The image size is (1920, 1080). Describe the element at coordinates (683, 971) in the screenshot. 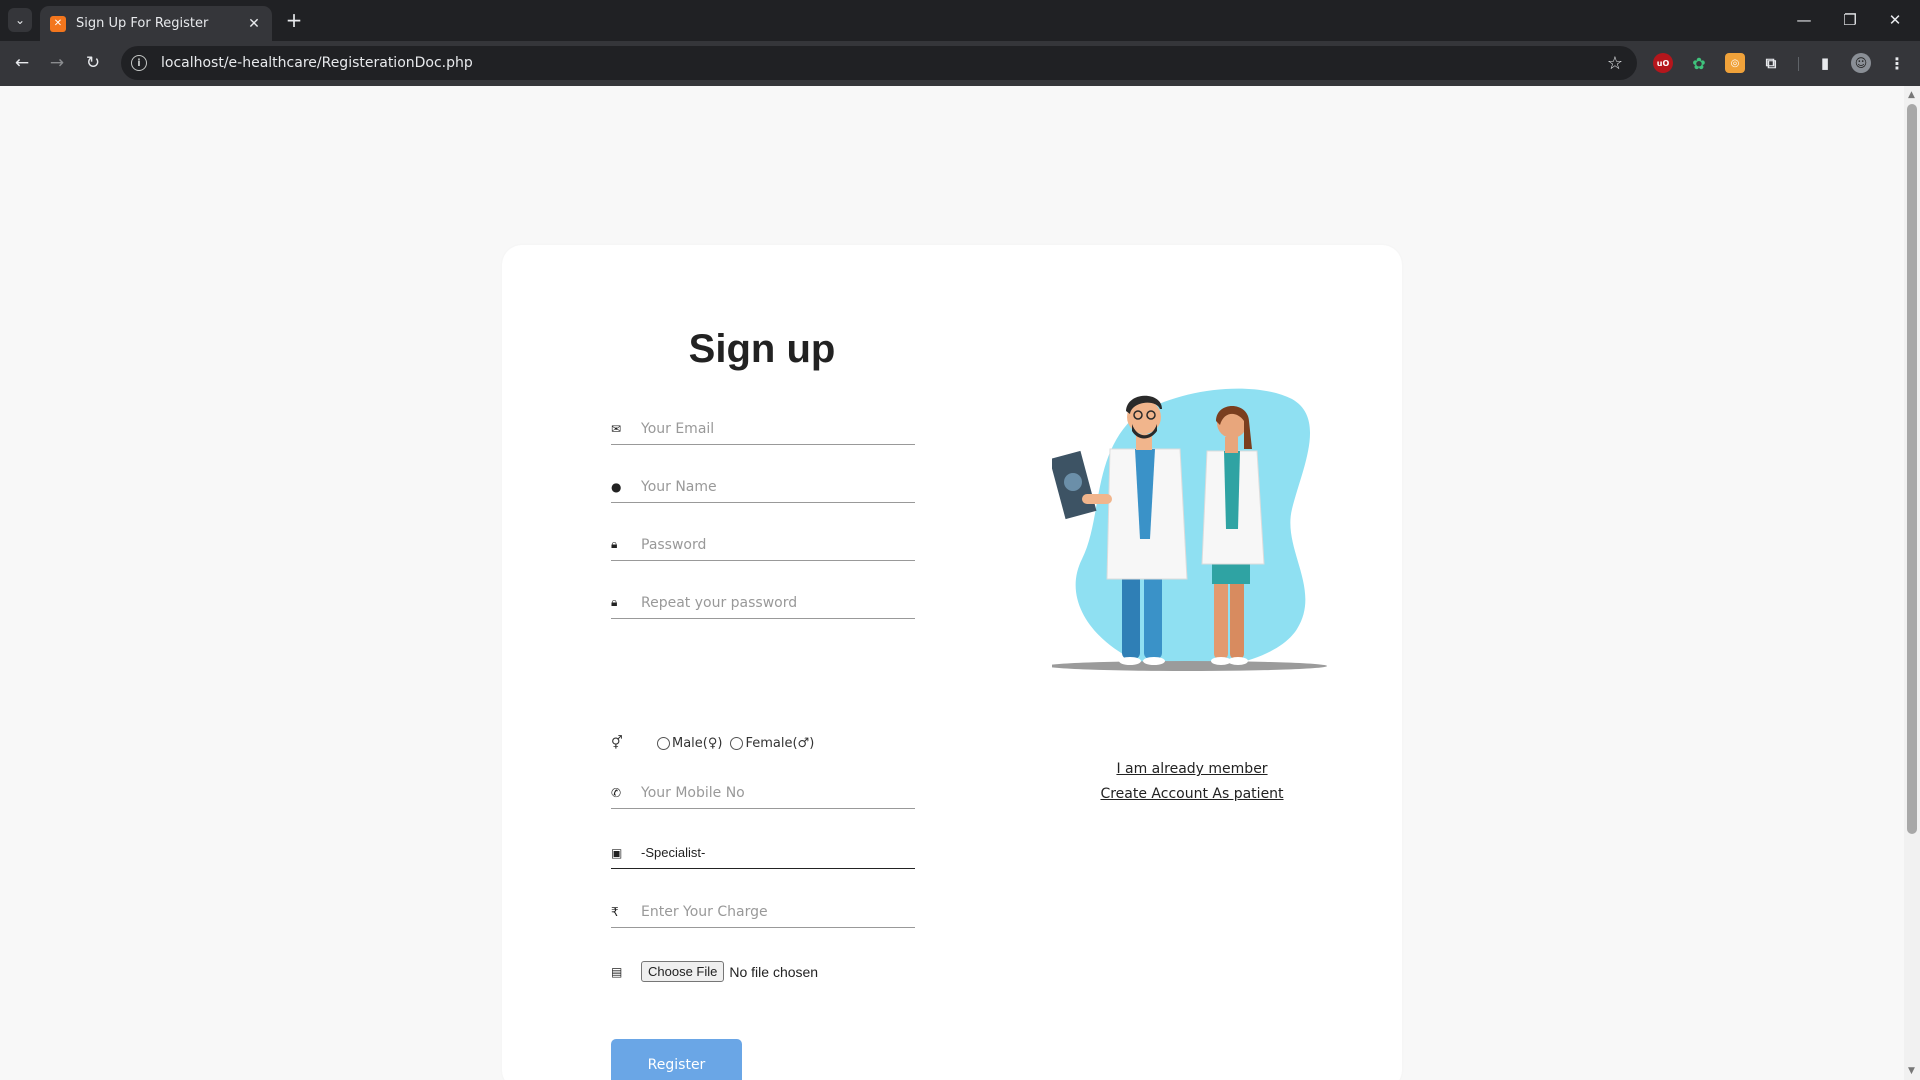

I see `choose-file-button: Choose File` at that location.